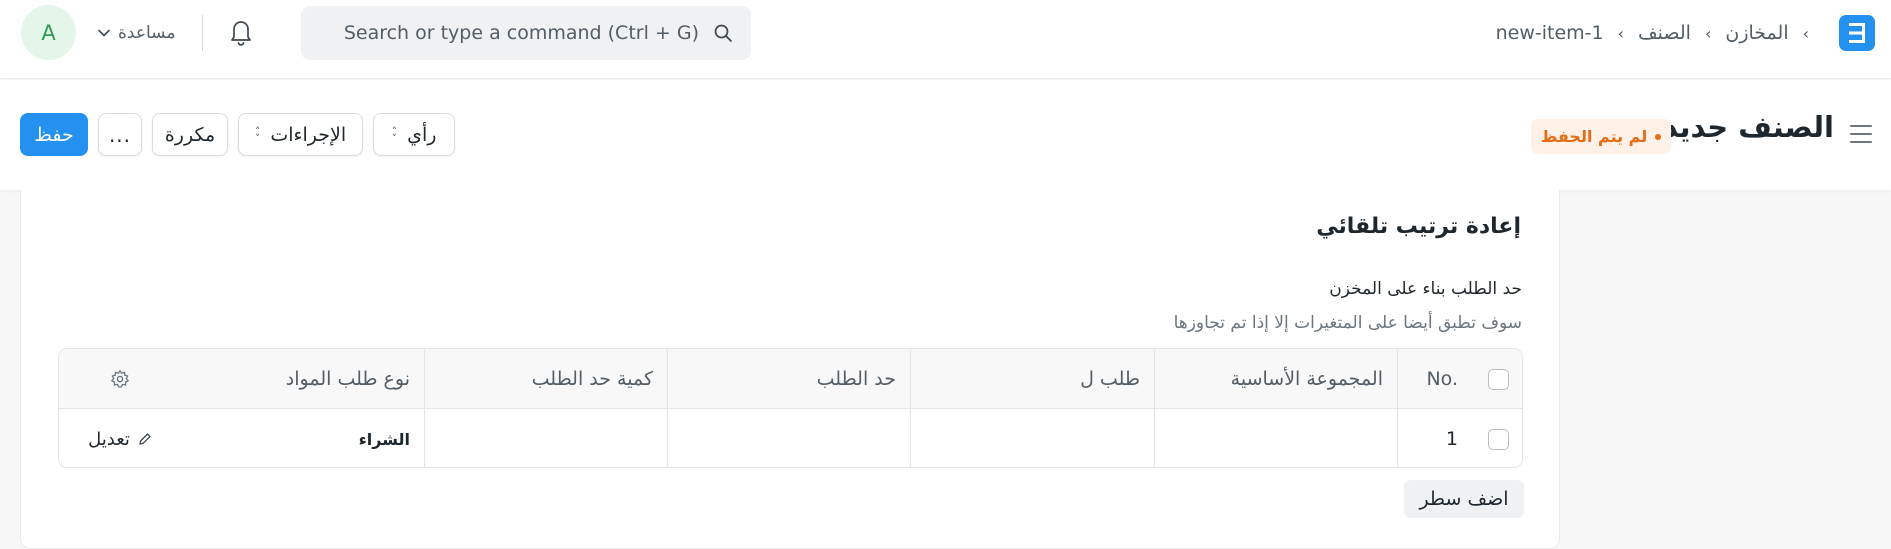 The width and height of the screenshot is (1891, 549). I want to click on status-text: لم يتم الحفظ, so click(1594, 136).